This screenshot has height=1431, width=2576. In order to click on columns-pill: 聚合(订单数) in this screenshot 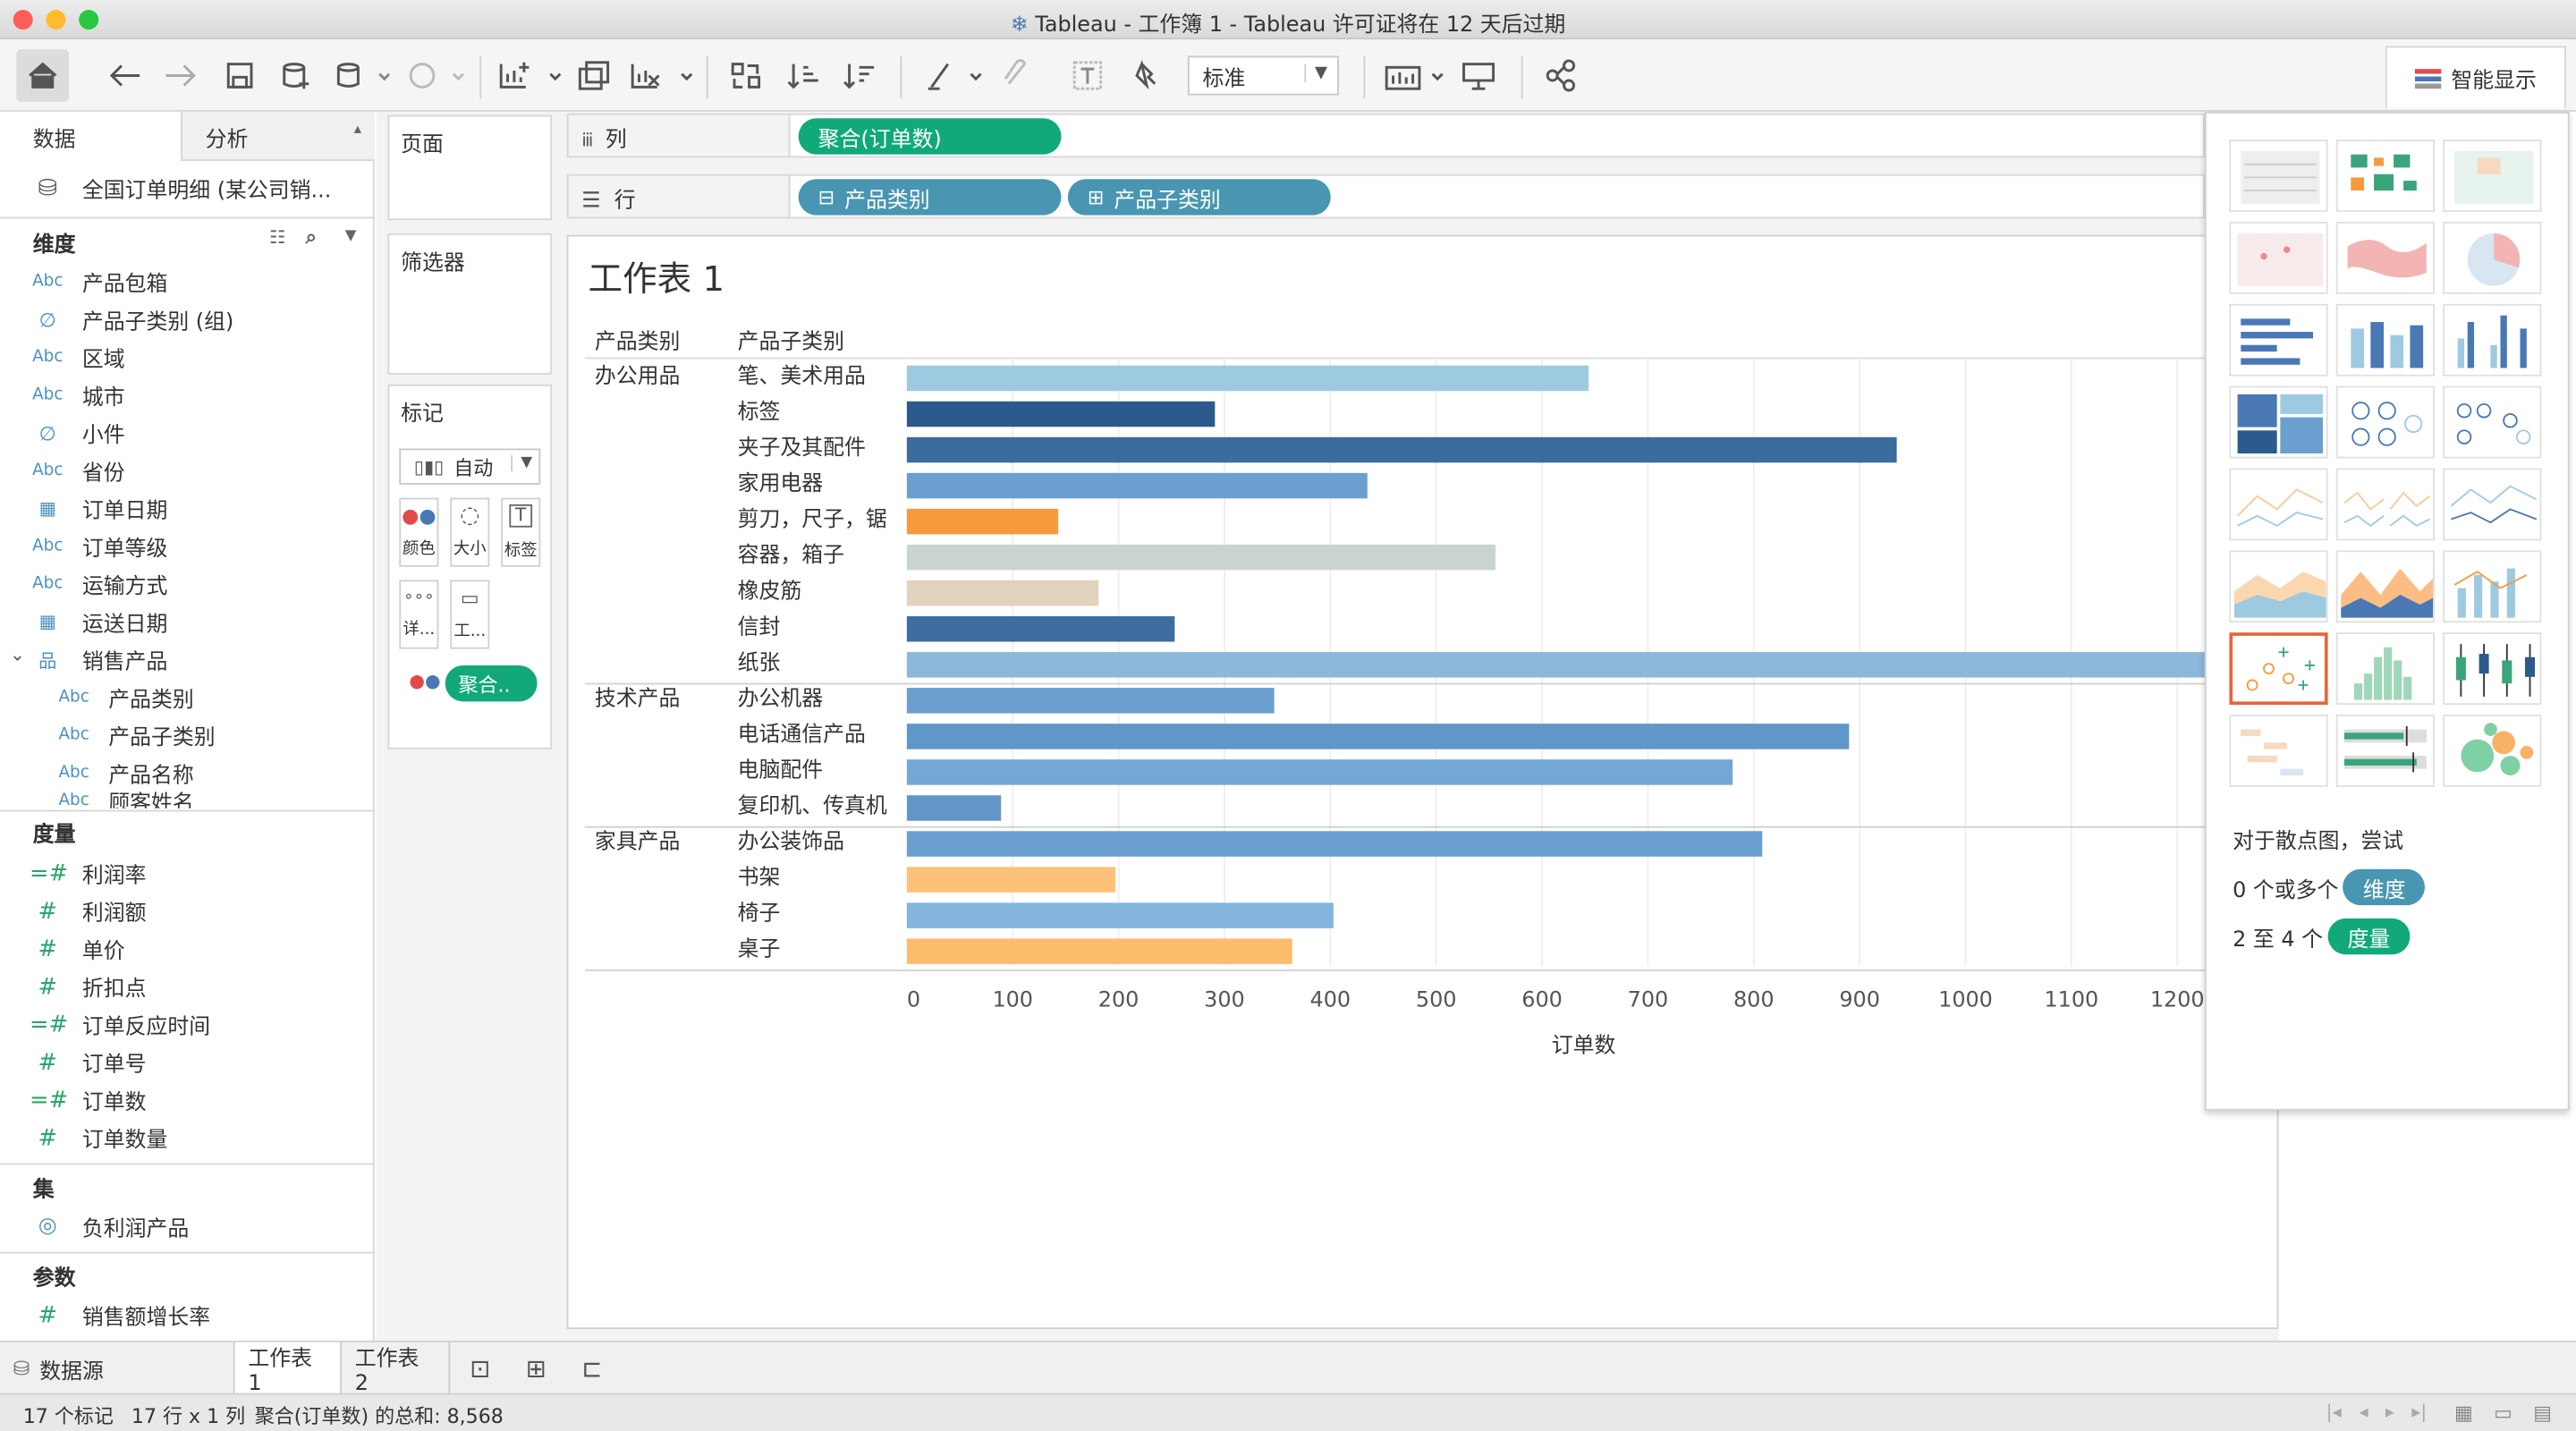, I will do `click(930, 136)`.